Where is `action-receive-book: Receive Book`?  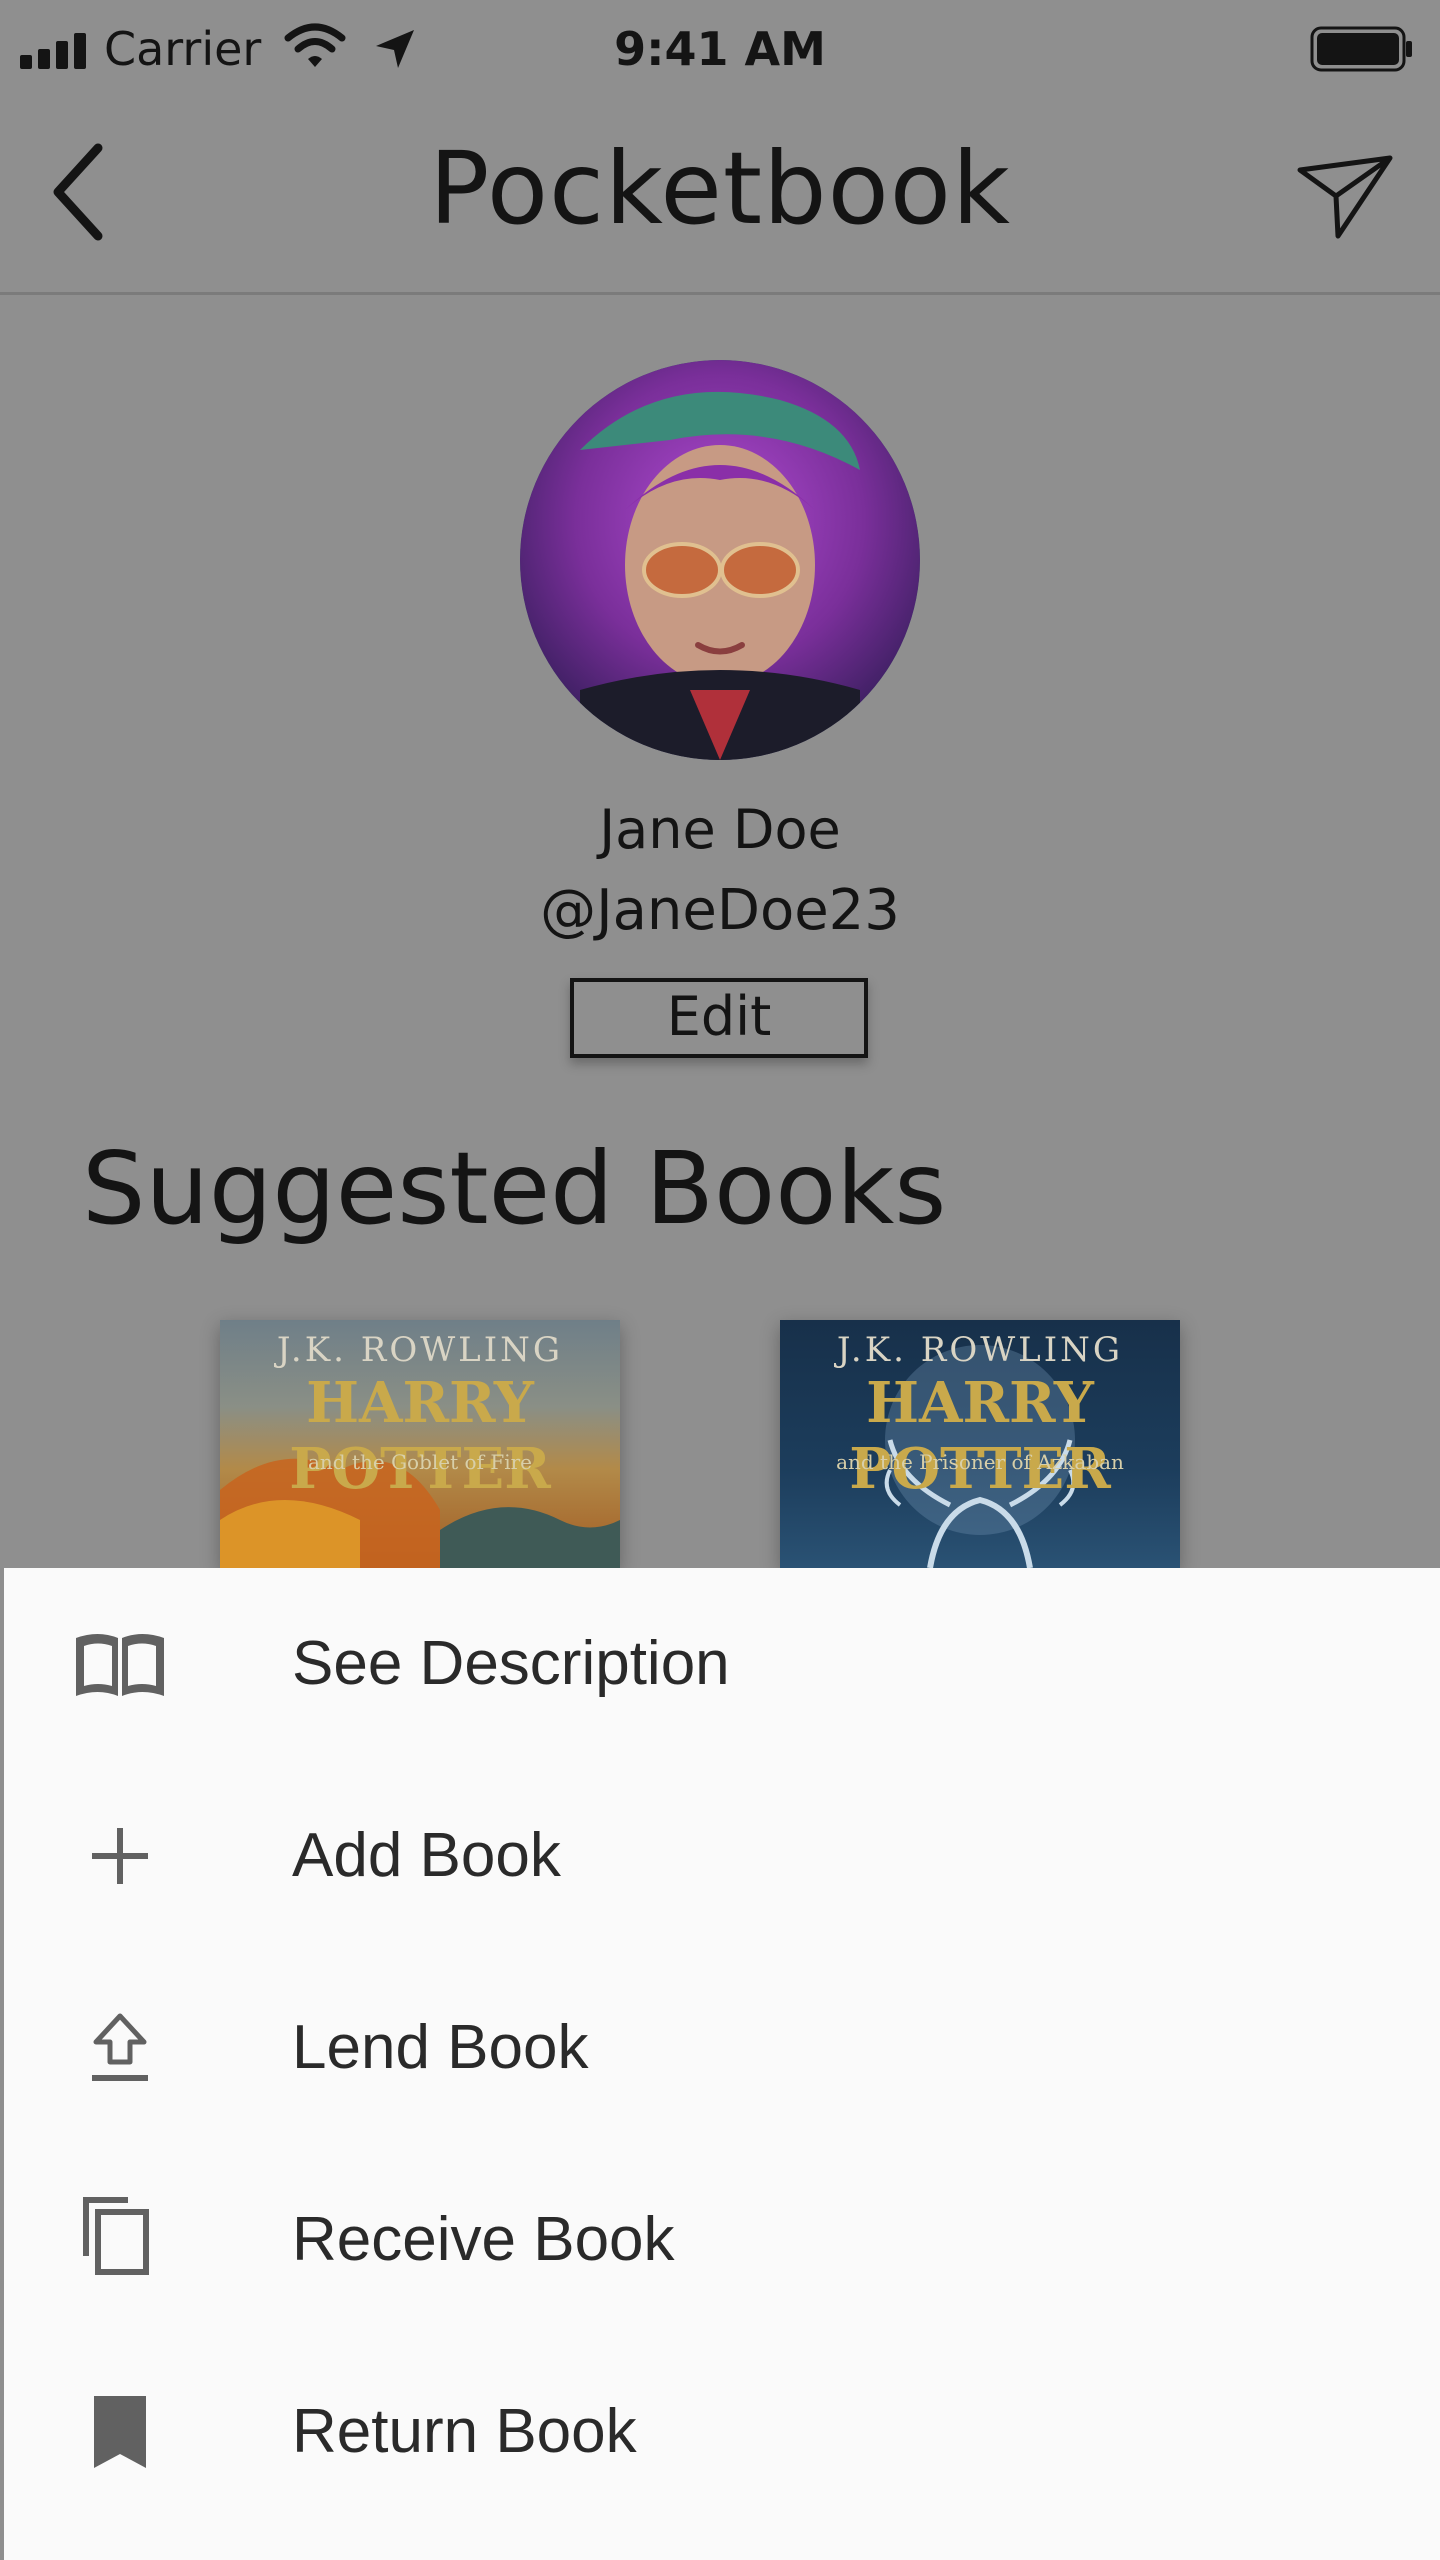
action-receive-book: Receive Book is located at coordinates (722, 2240).